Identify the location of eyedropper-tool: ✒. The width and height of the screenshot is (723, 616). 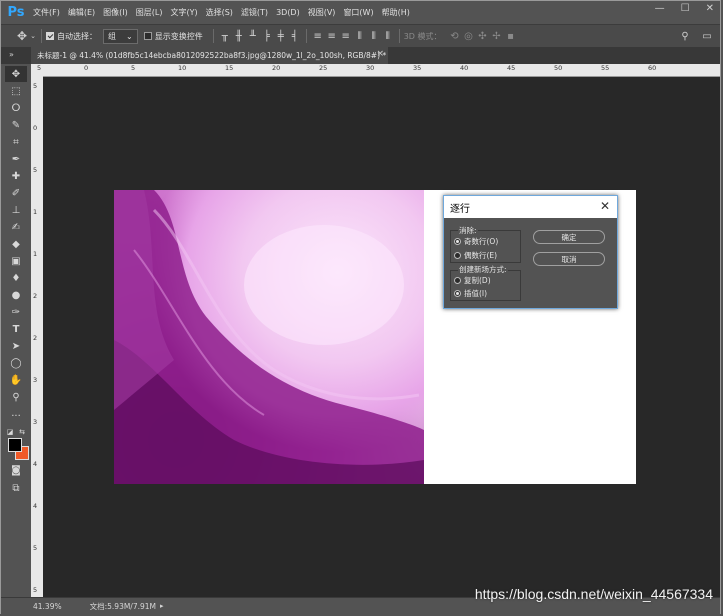
(16, 159).